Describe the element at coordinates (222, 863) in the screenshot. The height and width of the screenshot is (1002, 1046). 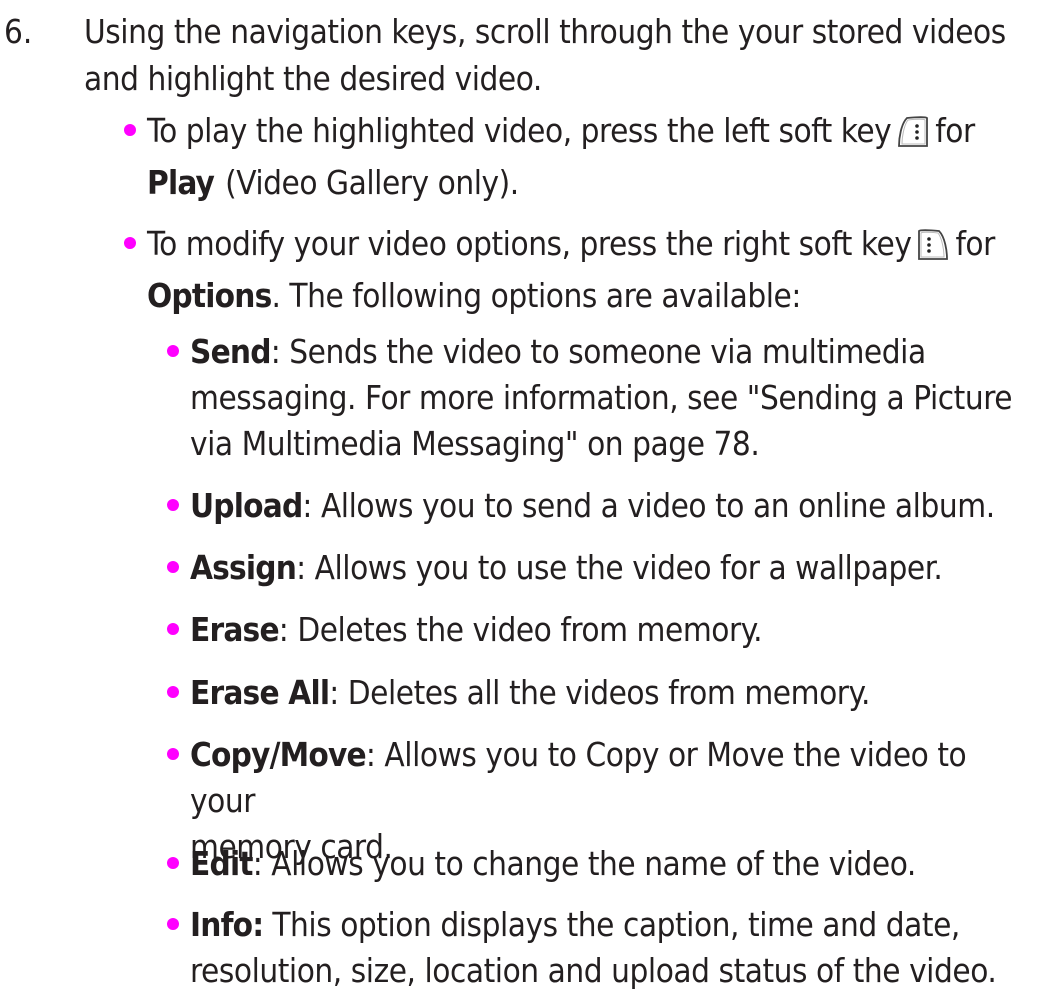
I see `option-edit-label: Edit` at that location.